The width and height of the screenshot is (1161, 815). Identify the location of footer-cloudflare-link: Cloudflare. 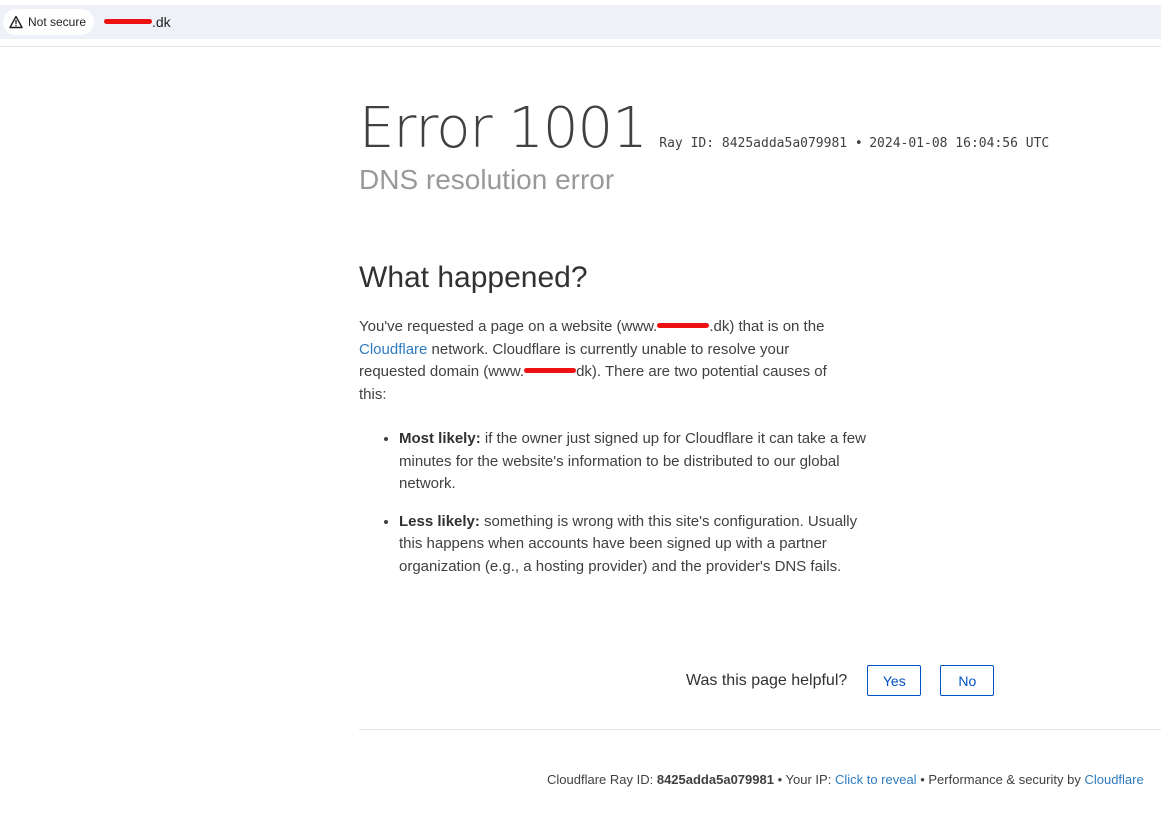
(1113, 779).